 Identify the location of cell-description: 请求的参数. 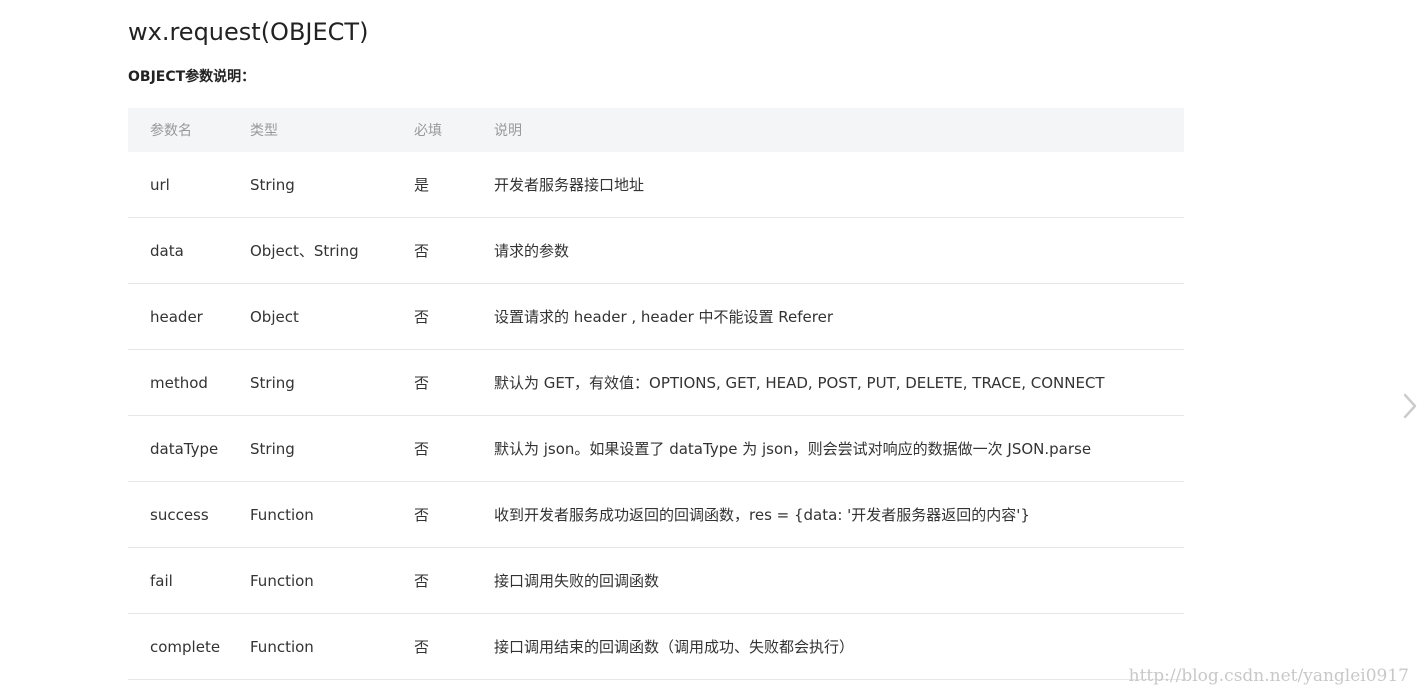
(839, 250).